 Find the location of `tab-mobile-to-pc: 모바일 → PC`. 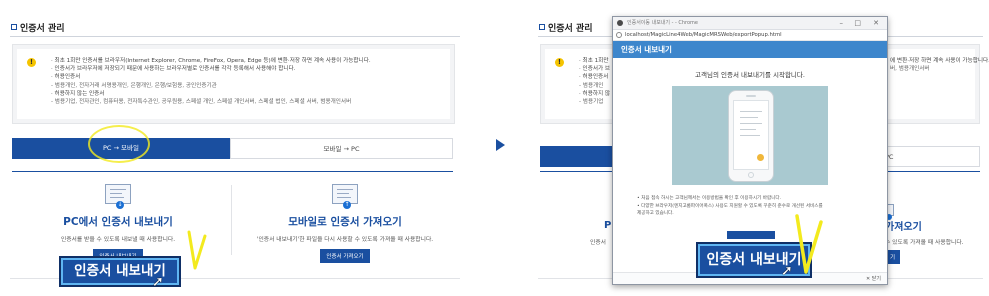

tab-mobile-to-pc: 모바일 → PC is located at coordinates (341, 148).